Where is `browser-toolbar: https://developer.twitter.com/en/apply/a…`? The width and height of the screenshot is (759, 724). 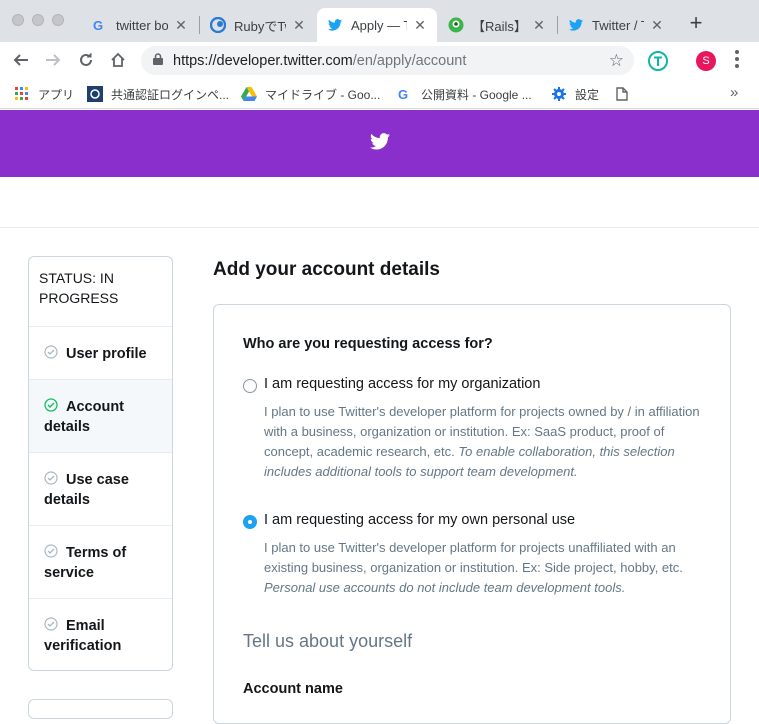 browser-toolbar: https://developer.twitter.com/en/apply/a… is located at coordinates (379, 60).